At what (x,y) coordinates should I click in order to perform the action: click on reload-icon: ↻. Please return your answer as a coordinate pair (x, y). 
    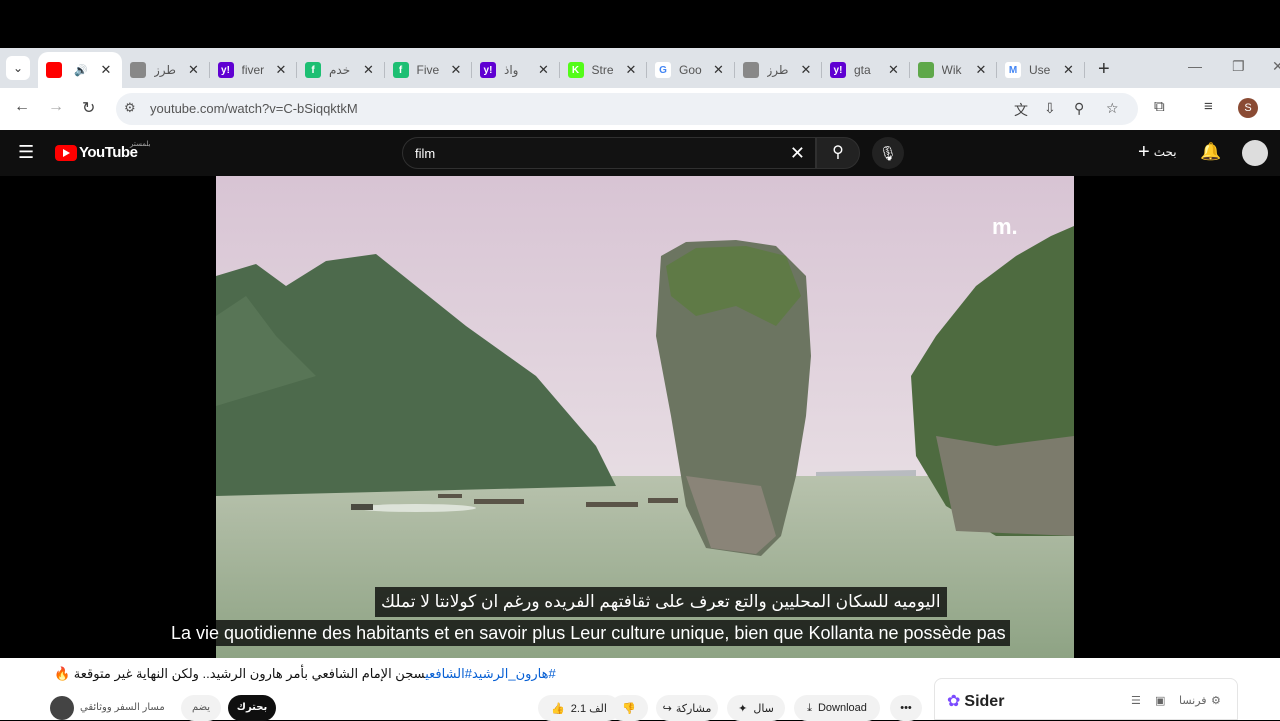
    Looking at the image, I should click on (88, 108).